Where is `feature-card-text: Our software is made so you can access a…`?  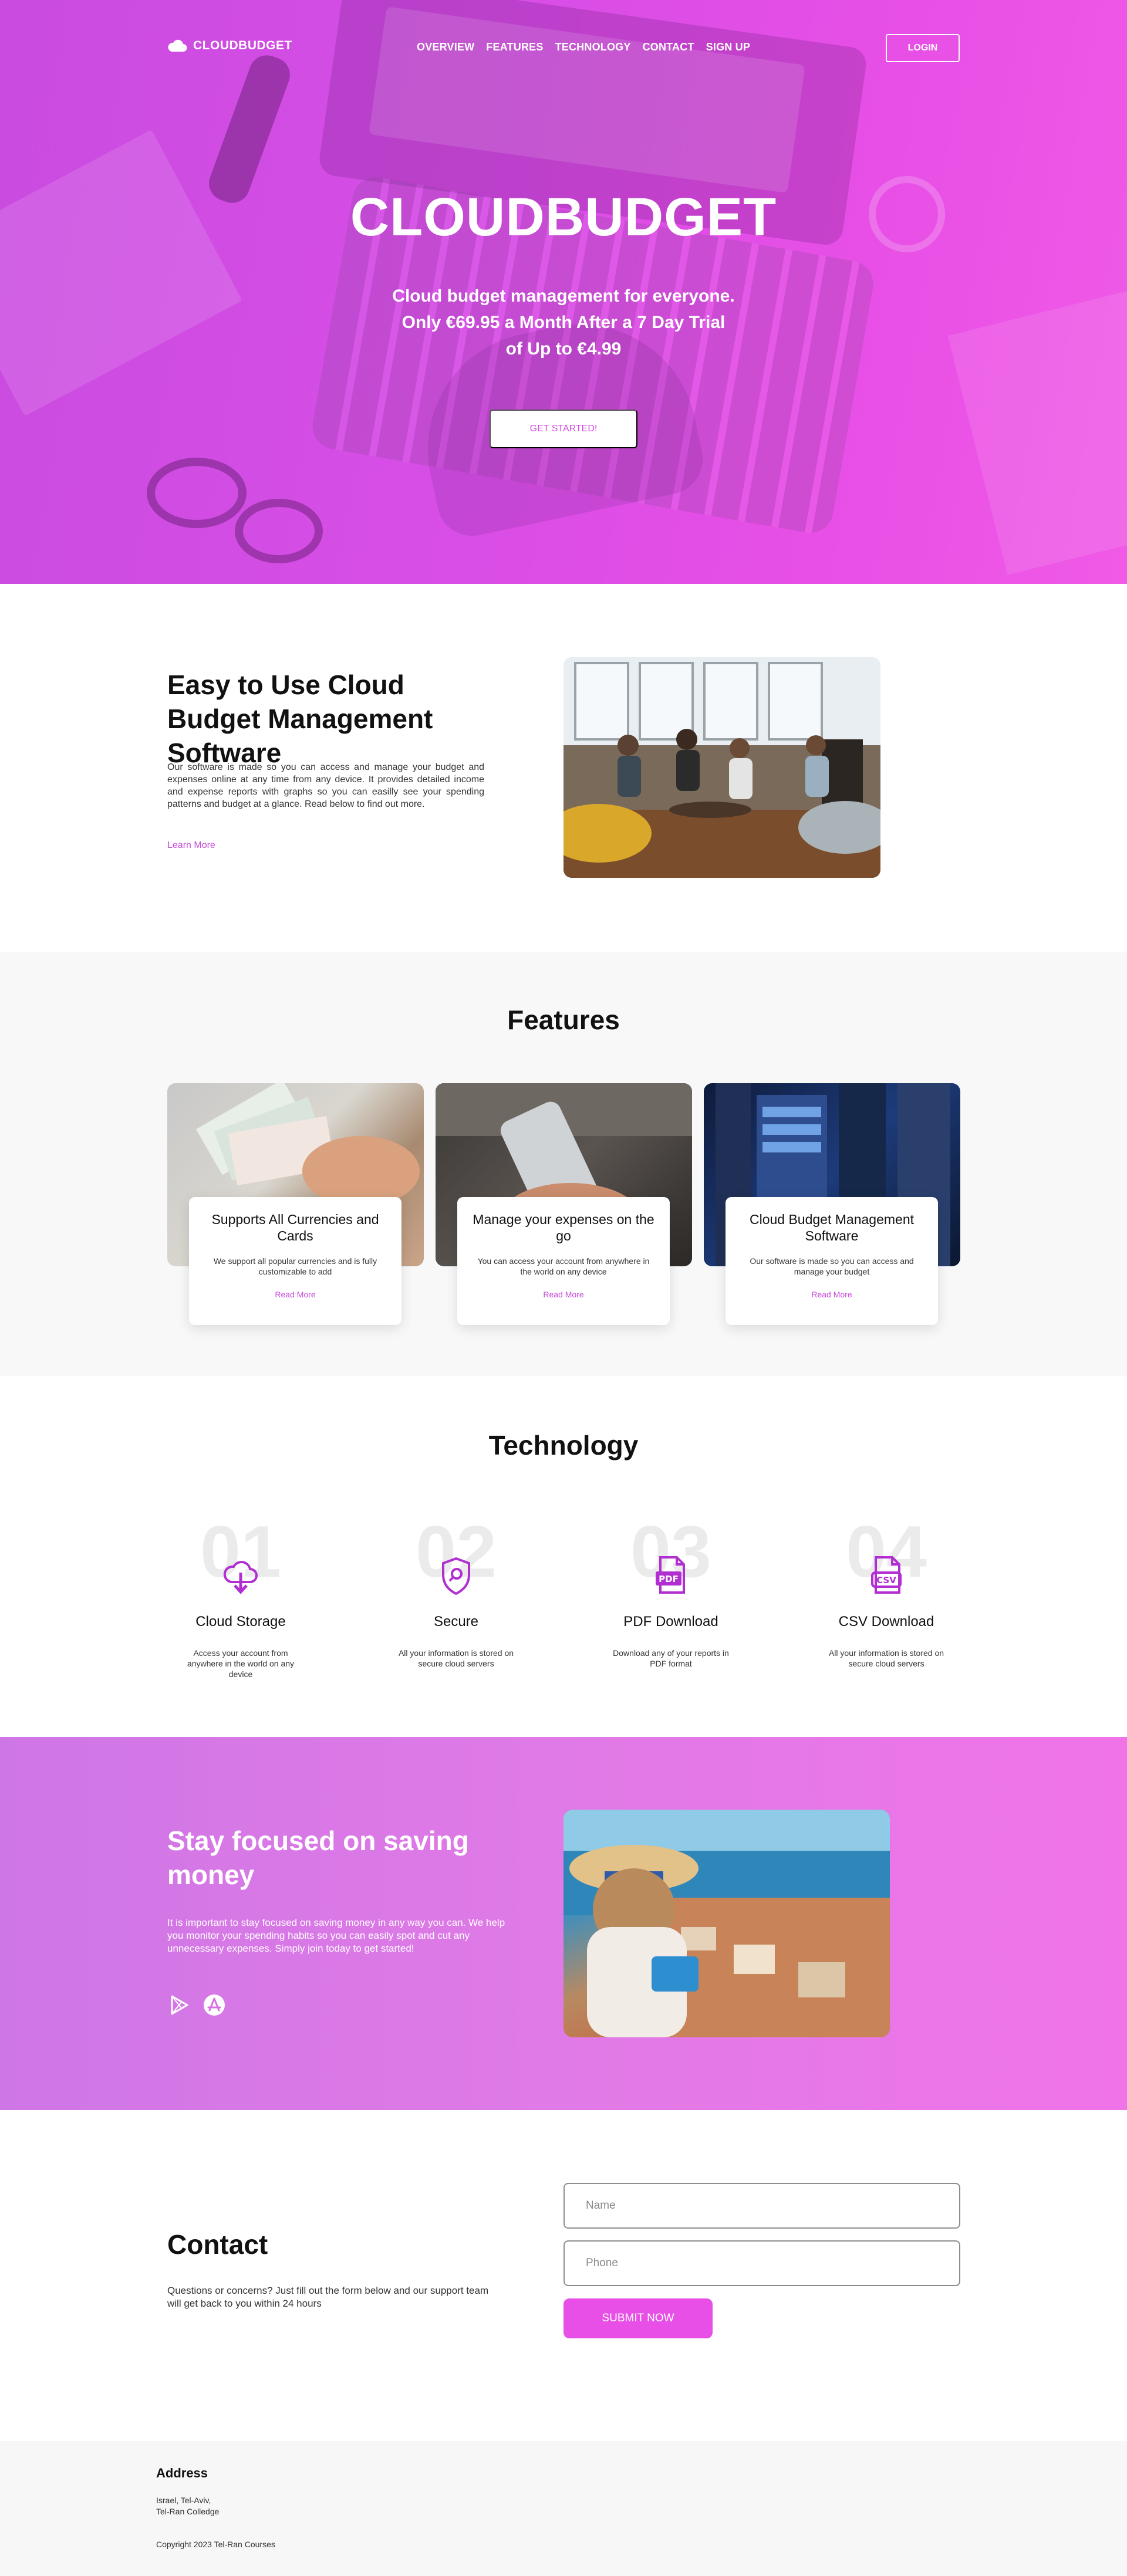
feature-card-text: Our software is made so you can access a… is located at coordinates (832, 1266).